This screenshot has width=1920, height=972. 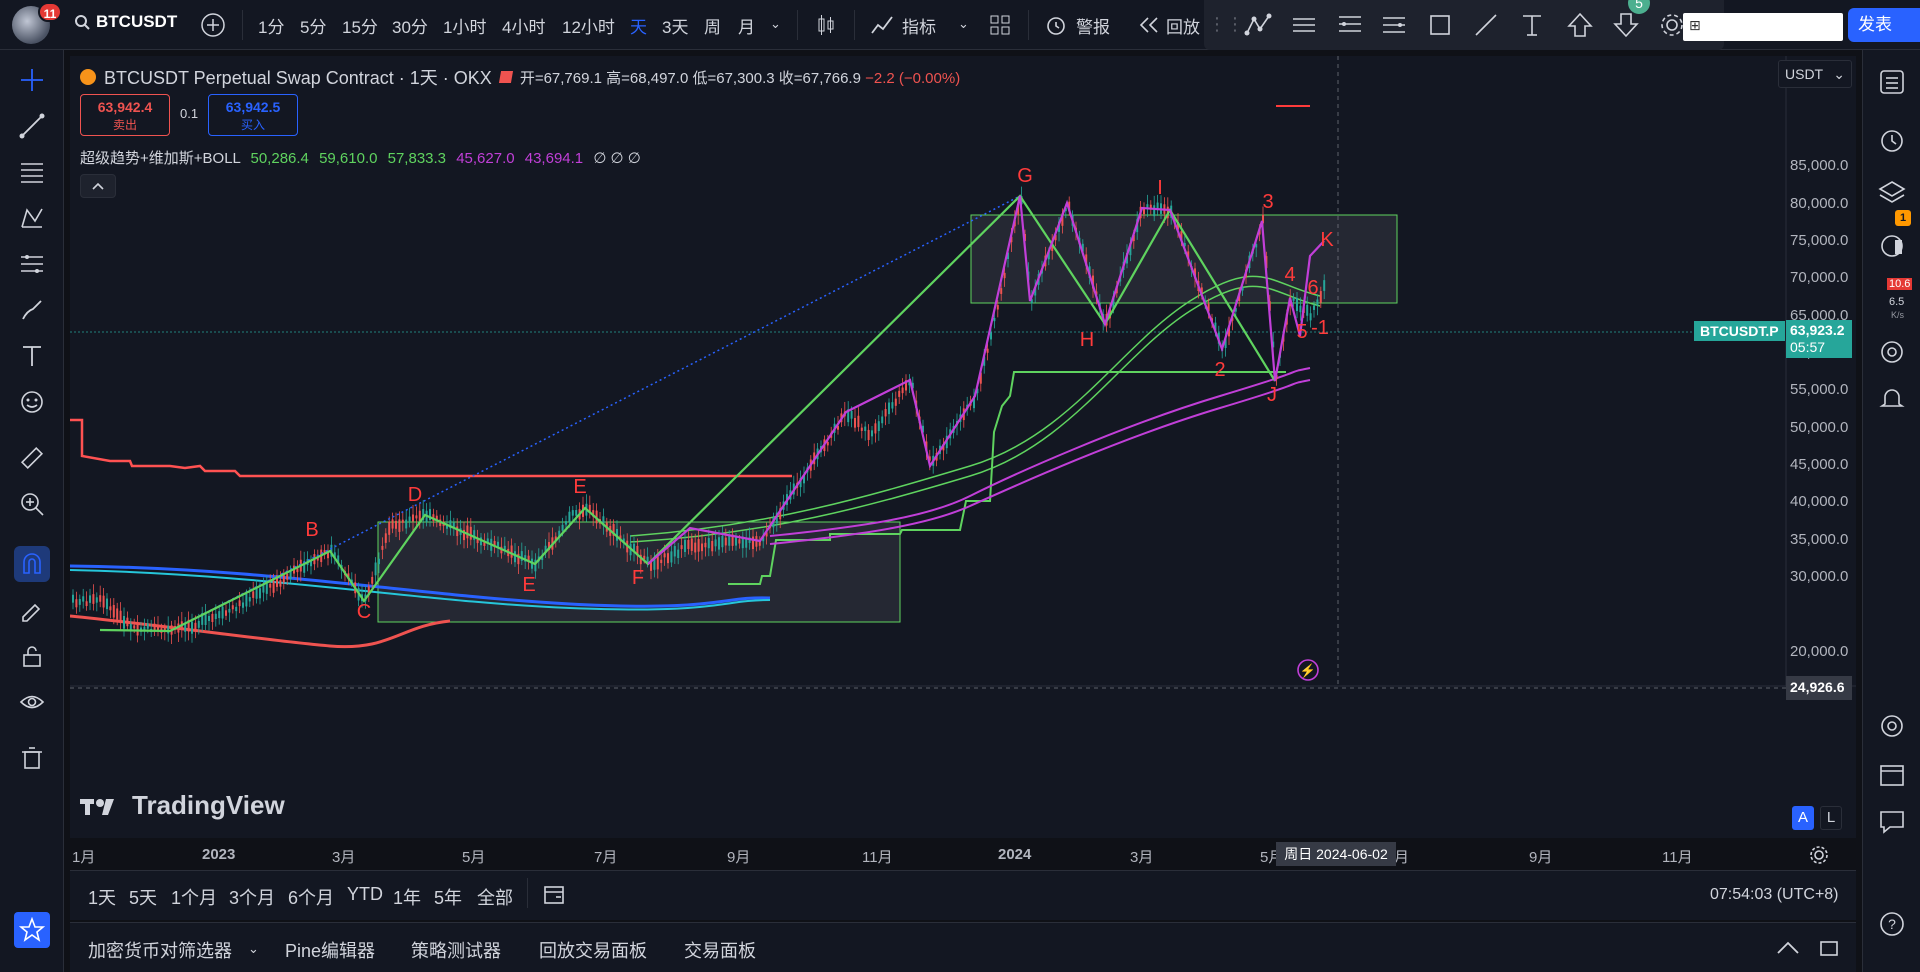 I want to click on sell-button: 63,942.4 卖出, so click(x=125, y=115).